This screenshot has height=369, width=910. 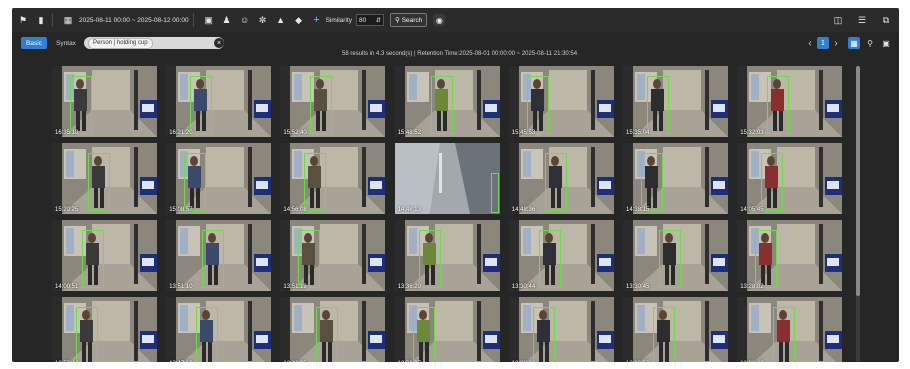 I want to click on result-thumbnail: 15:35:04, so click(x=675, y=101).